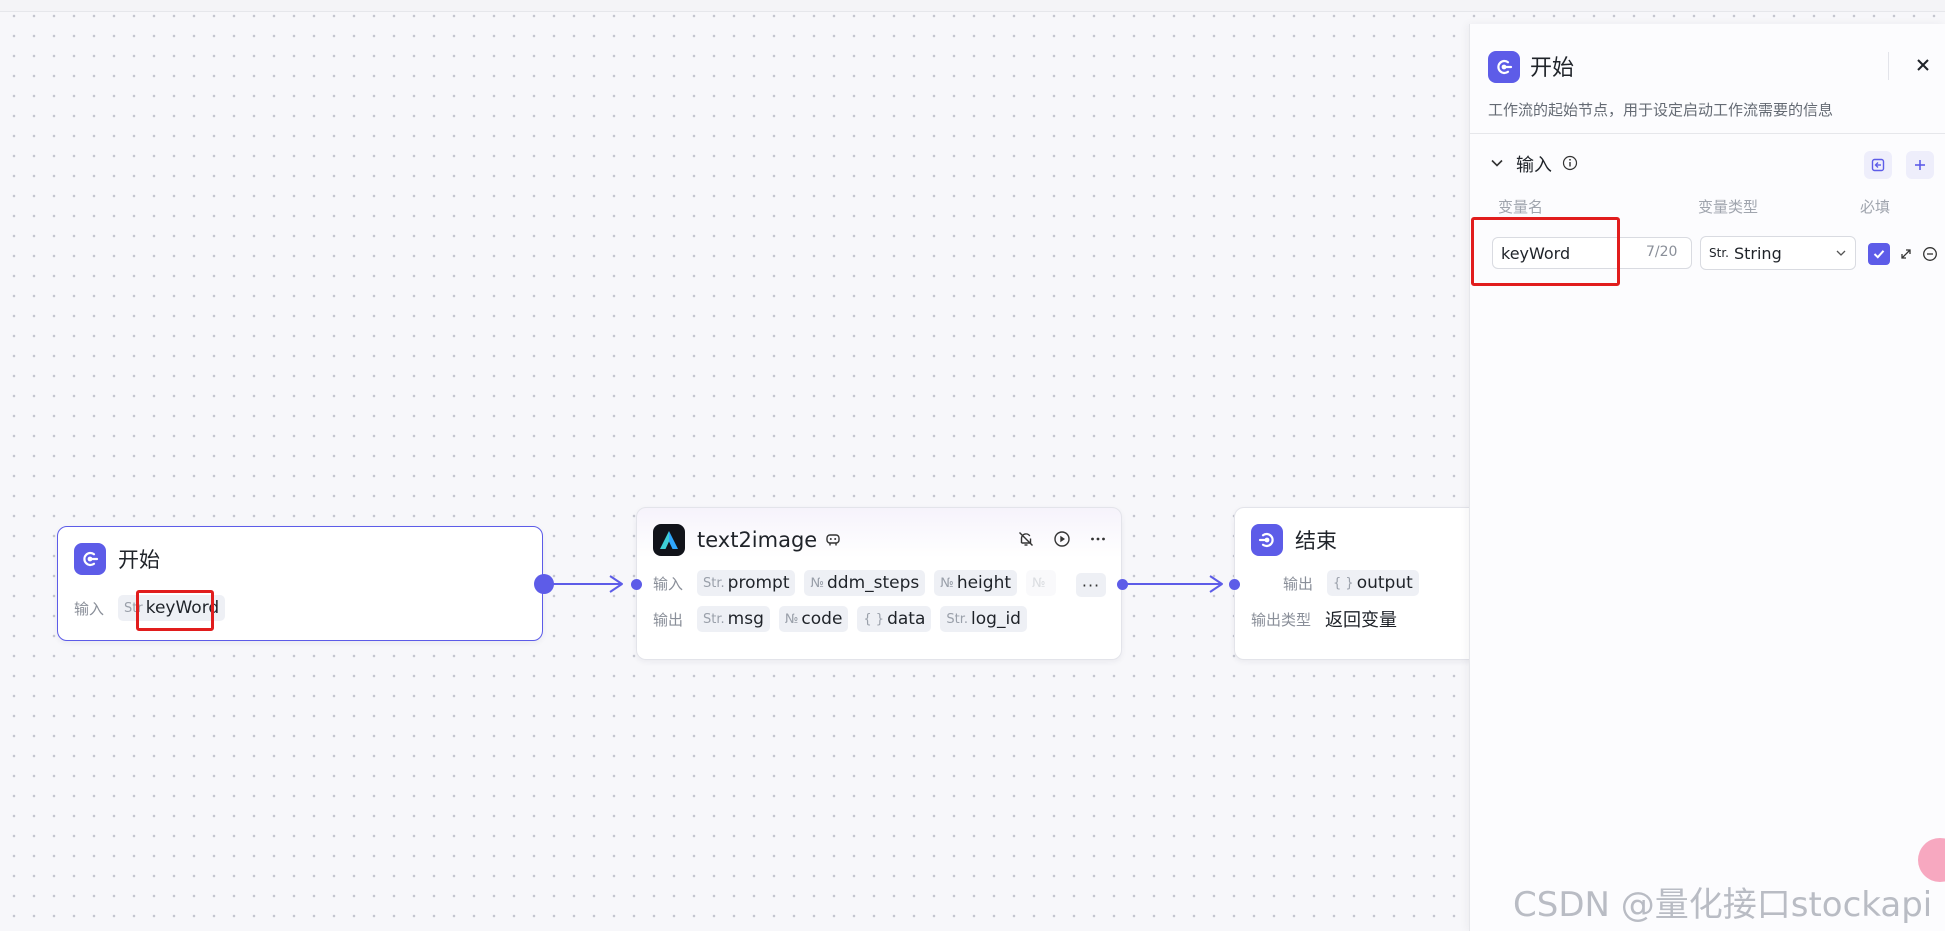  Describe the element at coordinates (1661, 110) in the screenshot. I see `panel-description: 工作流的起始节点，用于设定启动工作流需要的信息` at that location.